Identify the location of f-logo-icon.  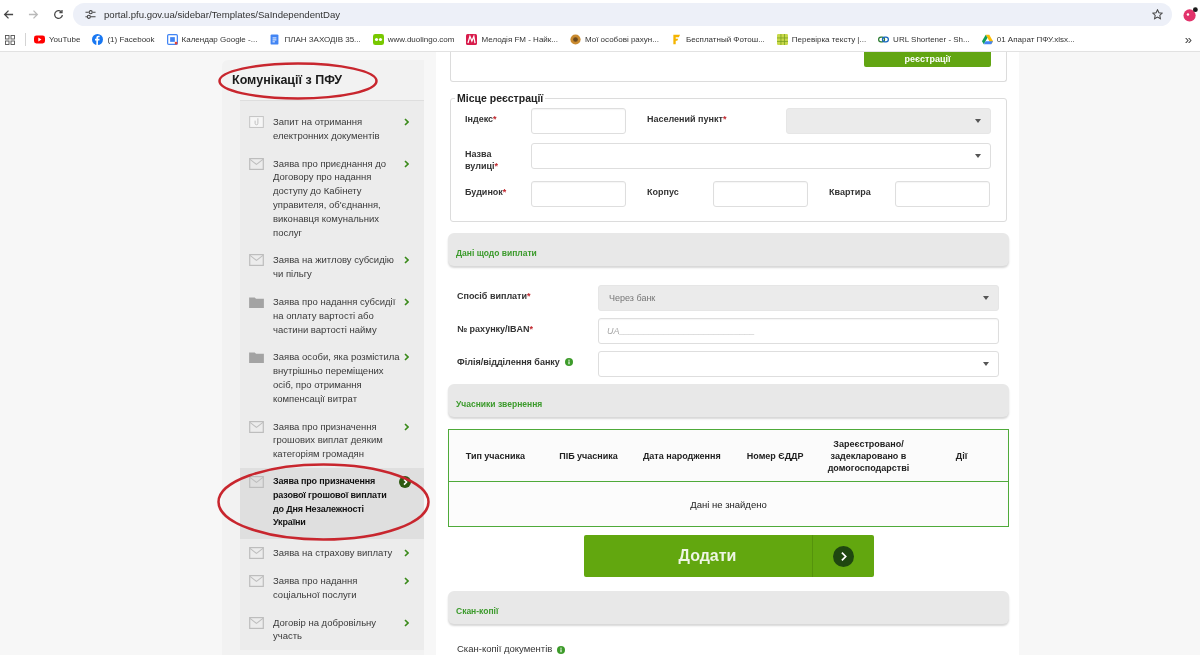
(98, 39).